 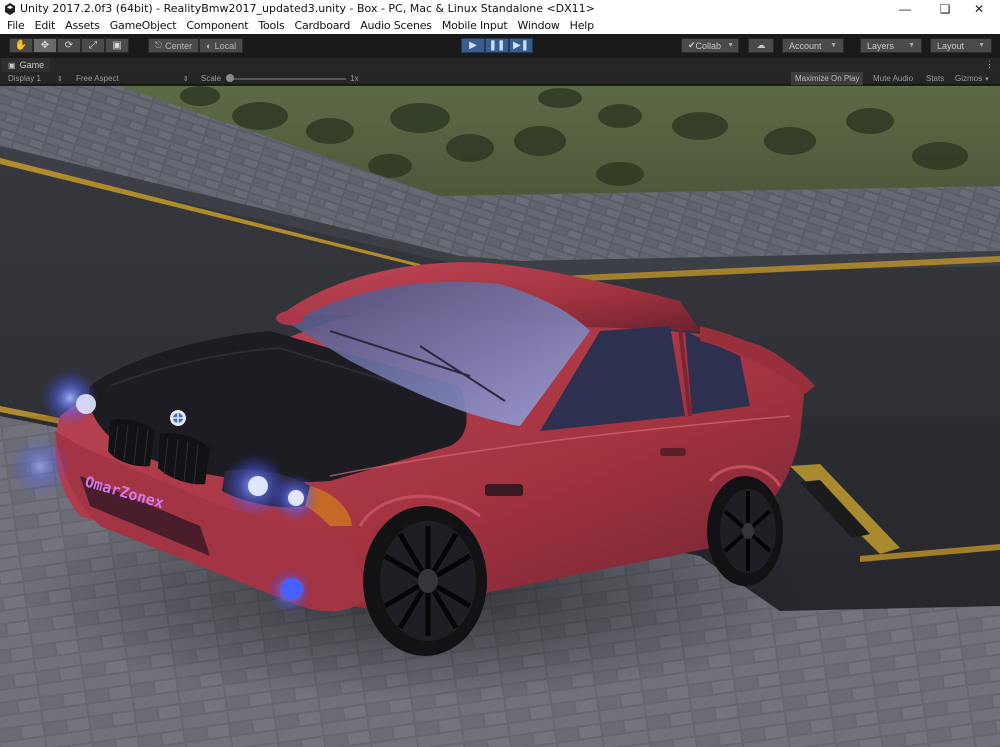 What do you see at coordinates (225, 45) in the screenshot?
I see `space-label: Local` at bounding box center [225, 45].